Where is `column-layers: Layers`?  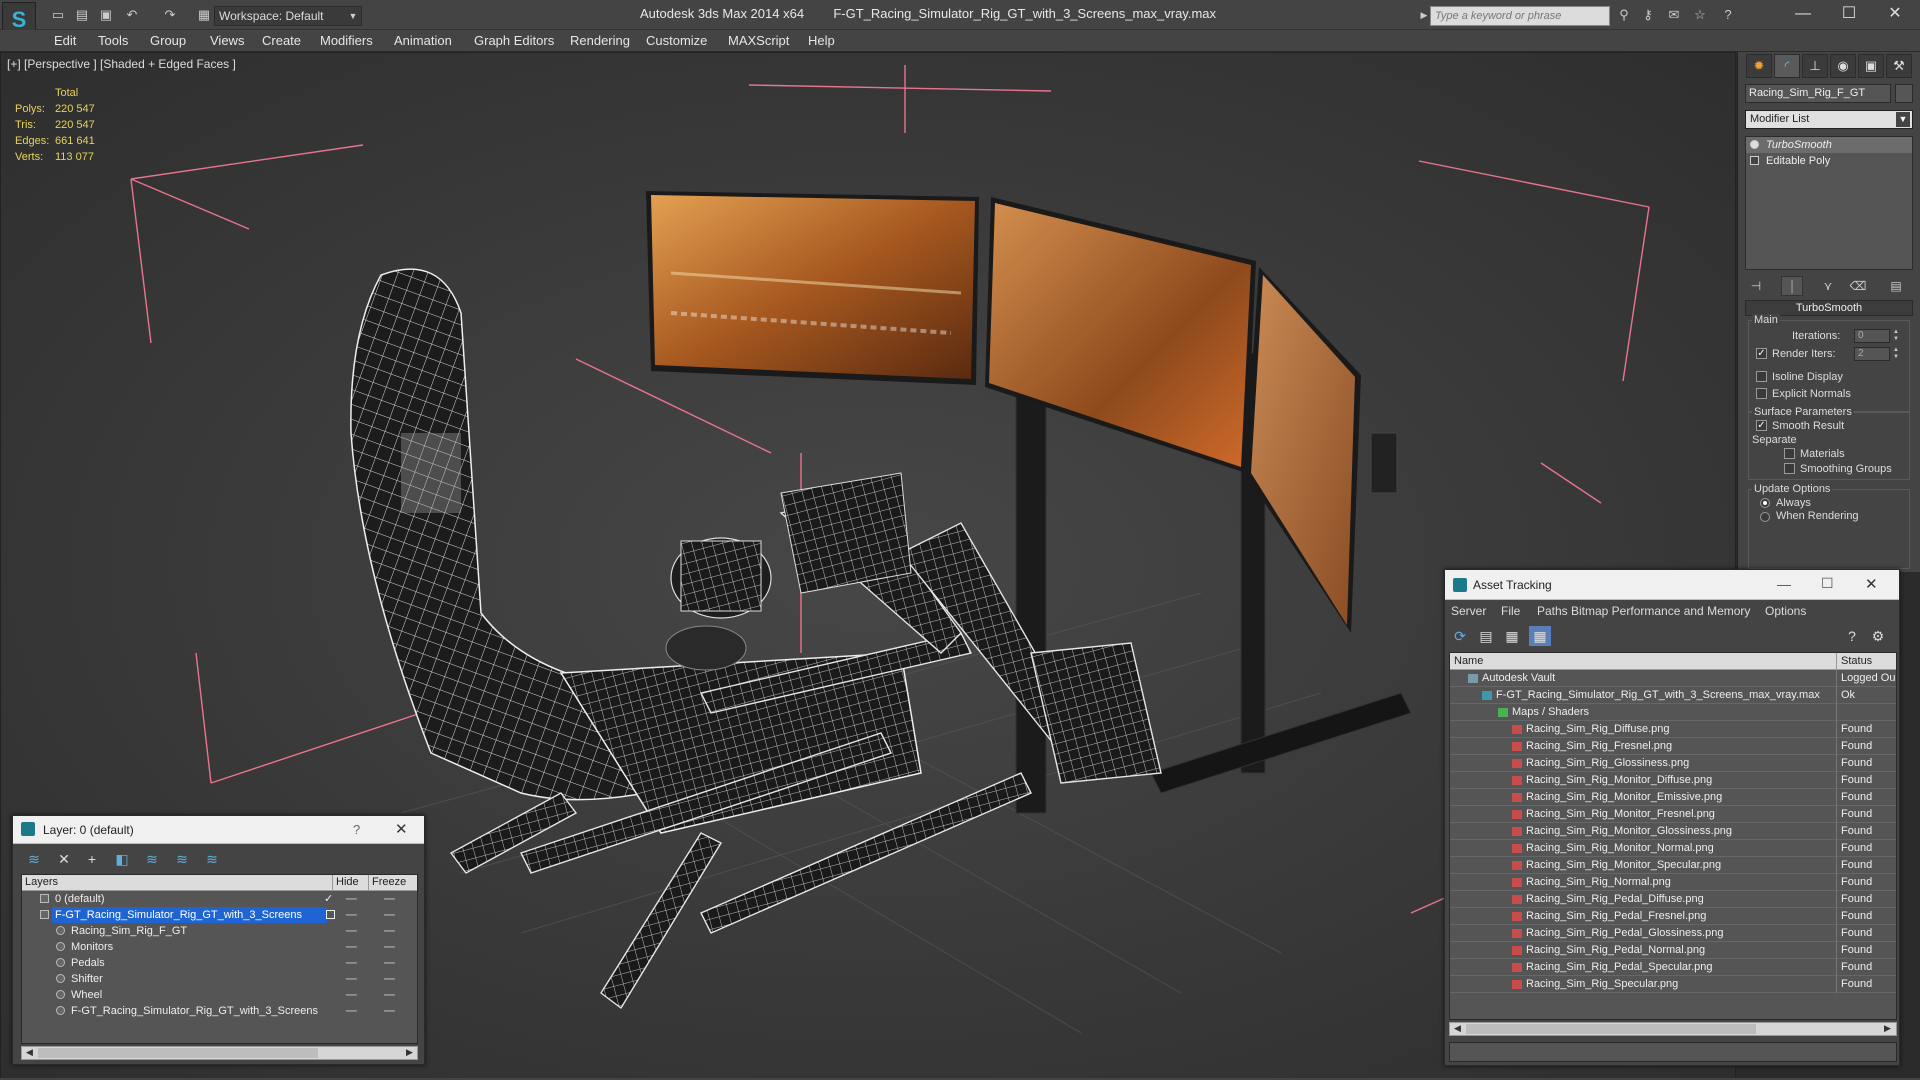 column-layers: Layers is located at coordinates (40, 883).